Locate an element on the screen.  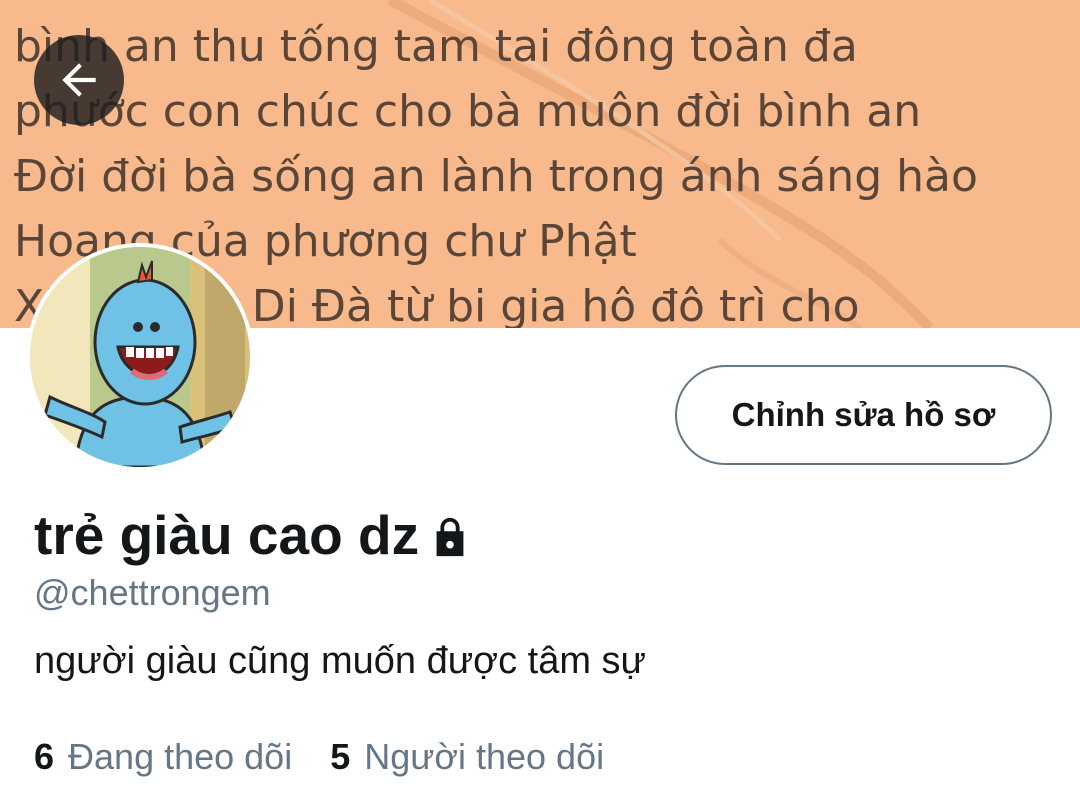
follow-stats: 6 Đang theo dõi 5 Người theo dõi is located at coordinates (319, 757).